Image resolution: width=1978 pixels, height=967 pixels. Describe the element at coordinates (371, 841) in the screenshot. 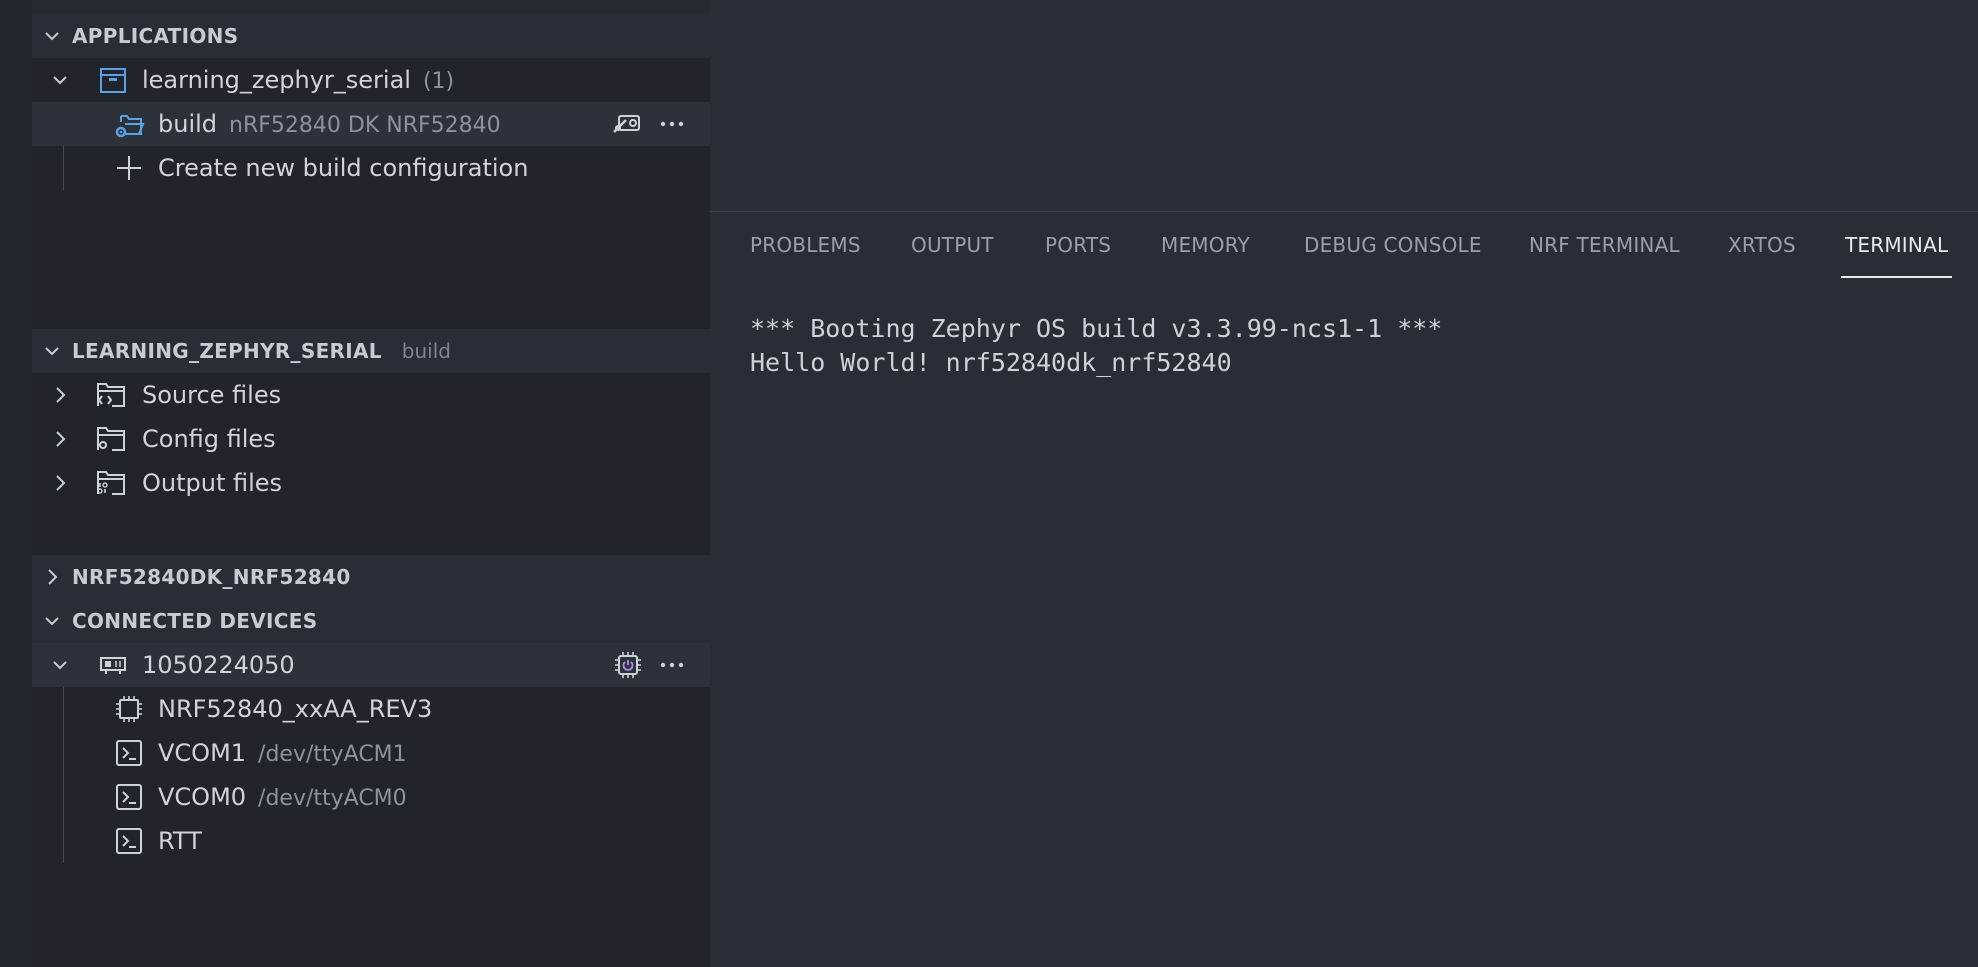

I see `device-child-row: RTT` at that location.